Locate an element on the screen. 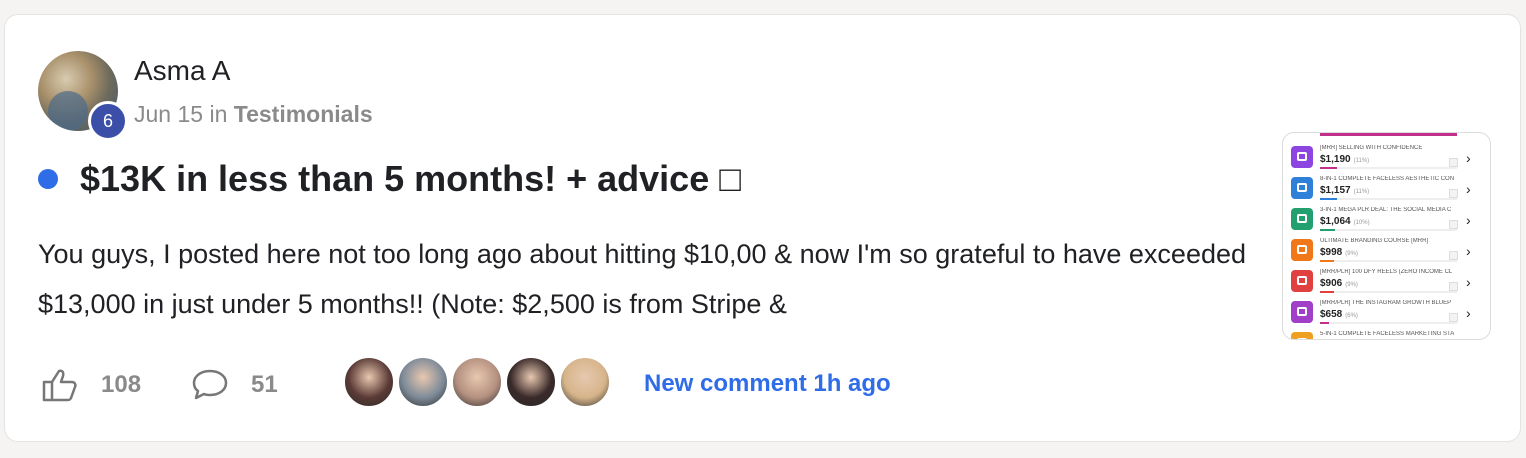  thumbnail-top-cap is located at coordinates (1388, 134).